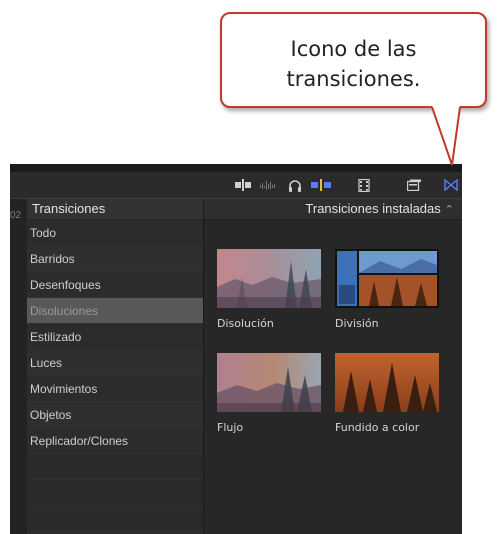 The image size is (499, 534). Describe the element at coordinates (115, 363) in the screenshot. I see `sidebar-item-luces: Luces` at that location.